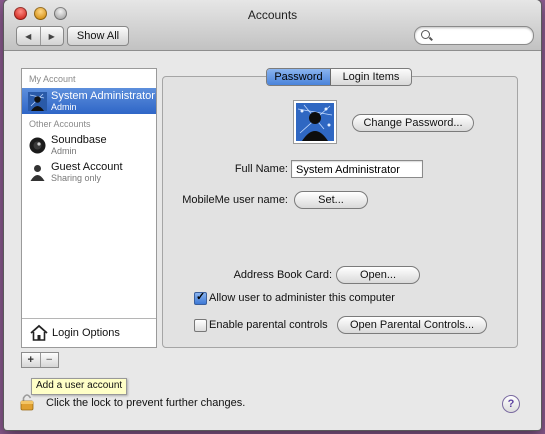 This screenshot has height=434, width=545. I want to click on house-icon, so click(39, 332).